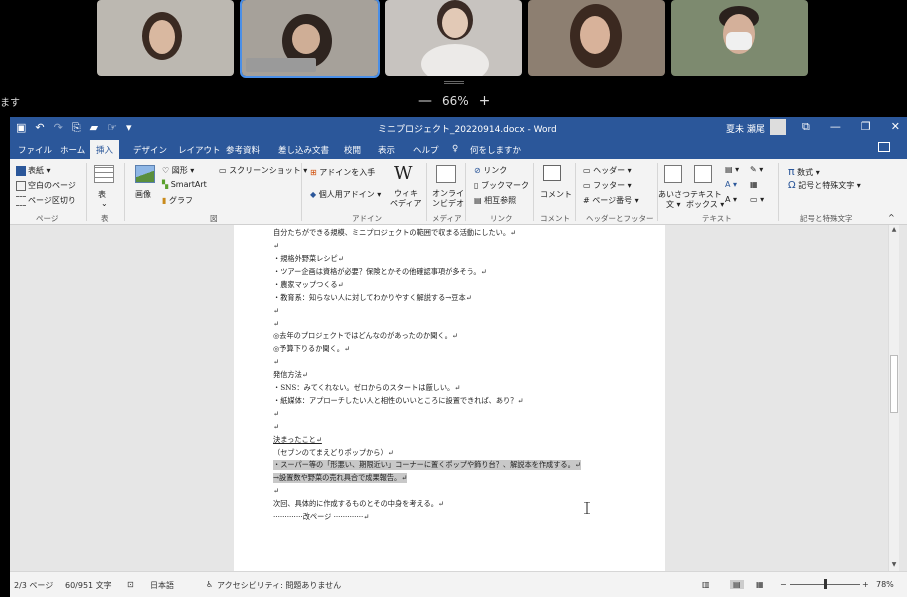 This screenshot has width=907, height=597. Describe the element at coordinates (345, 194) in the screenshot. I see `my-addins-button: ◆ 個人用アドイン ▾` at that location.